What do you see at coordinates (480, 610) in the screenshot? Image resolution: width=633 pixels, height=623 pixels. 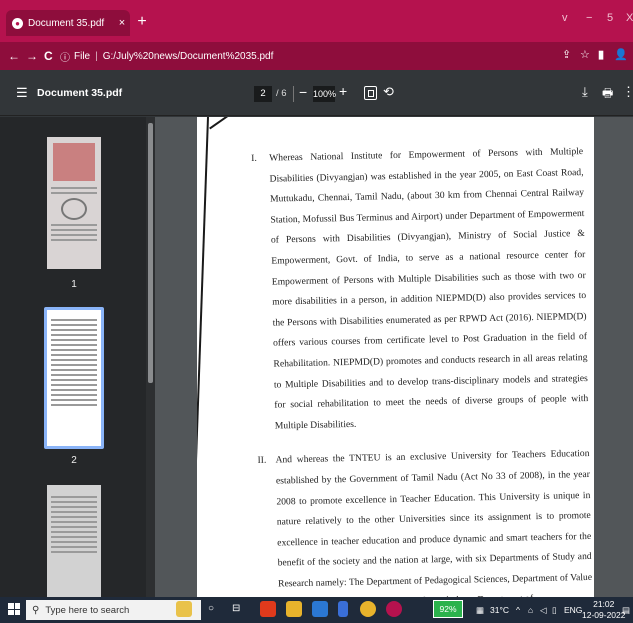 I see `weather-icon: ▦` at bounding box center [480, 610].